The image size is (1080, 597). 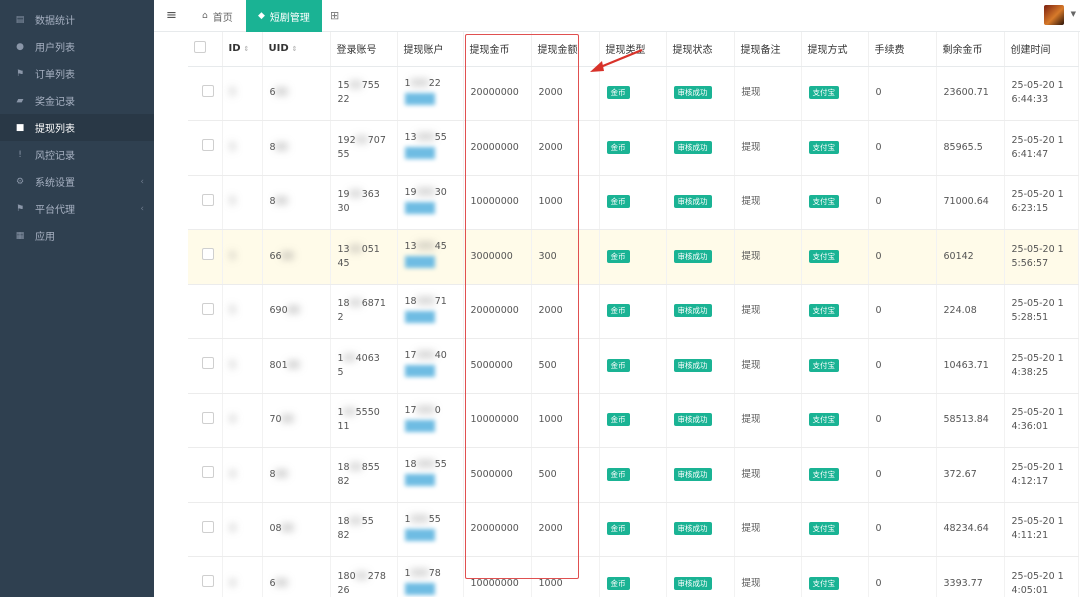 I want to click on col-header-id: ID ⇕, so click(x=242, y=49).